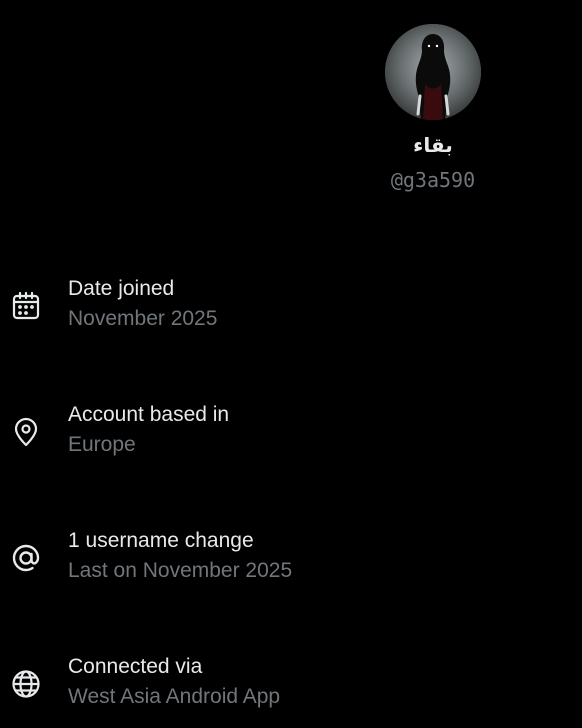 The height and width of the screenshot is (728, 582). I want to click on info-row-date-joined: Date joined November 2025, so click(291, 306).